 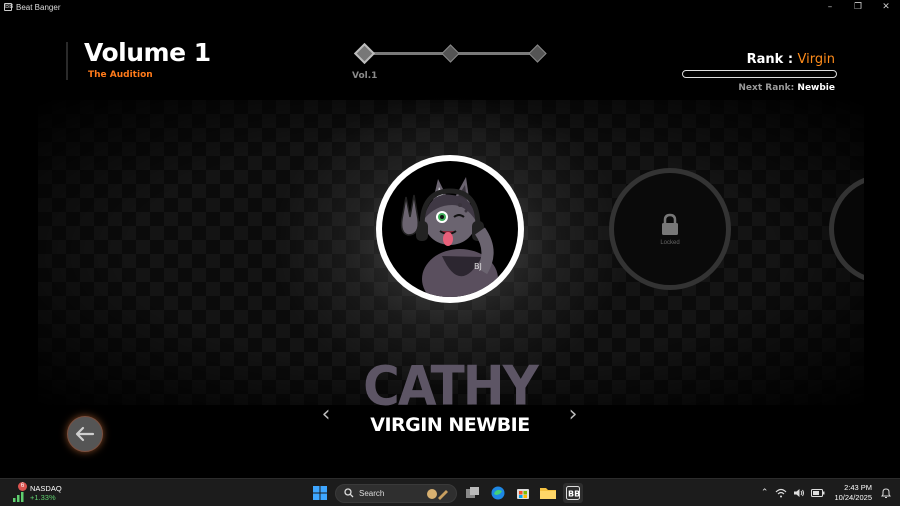 I want to click on taskbar-search: Search, so click(x=396, y=493).